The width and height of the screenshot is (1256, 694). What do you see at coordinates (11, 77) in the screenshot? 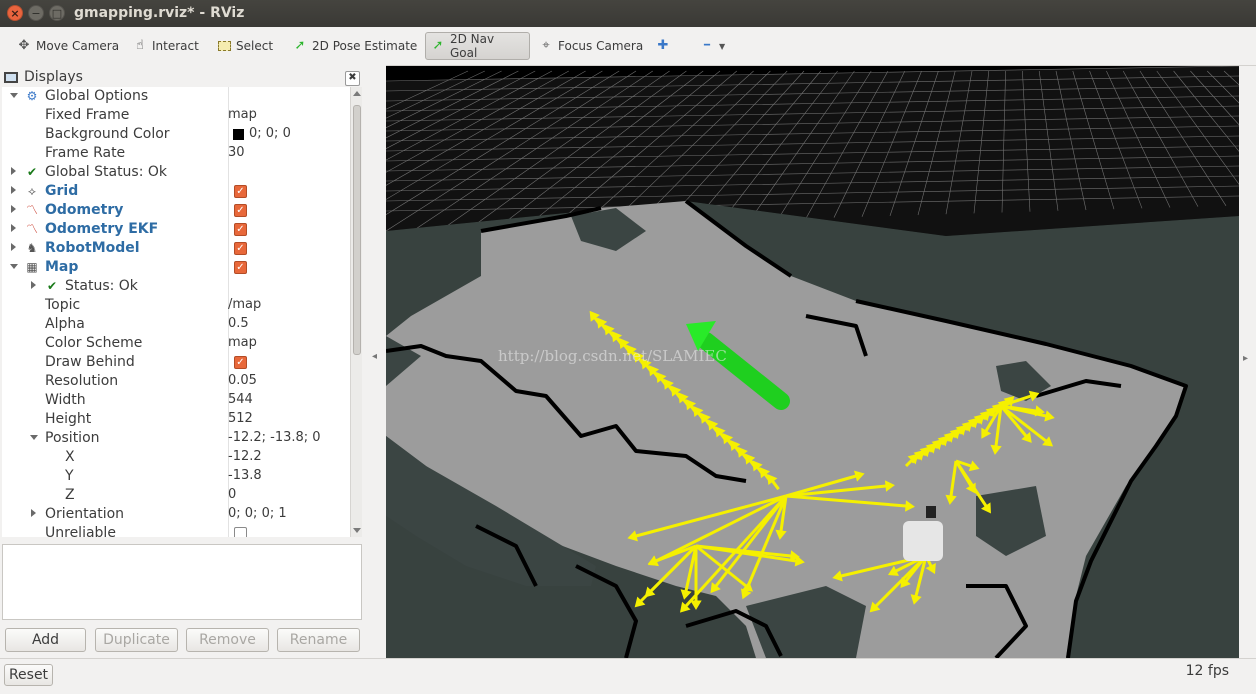
I see `monitor-icon` at bounding box center [11, 77].